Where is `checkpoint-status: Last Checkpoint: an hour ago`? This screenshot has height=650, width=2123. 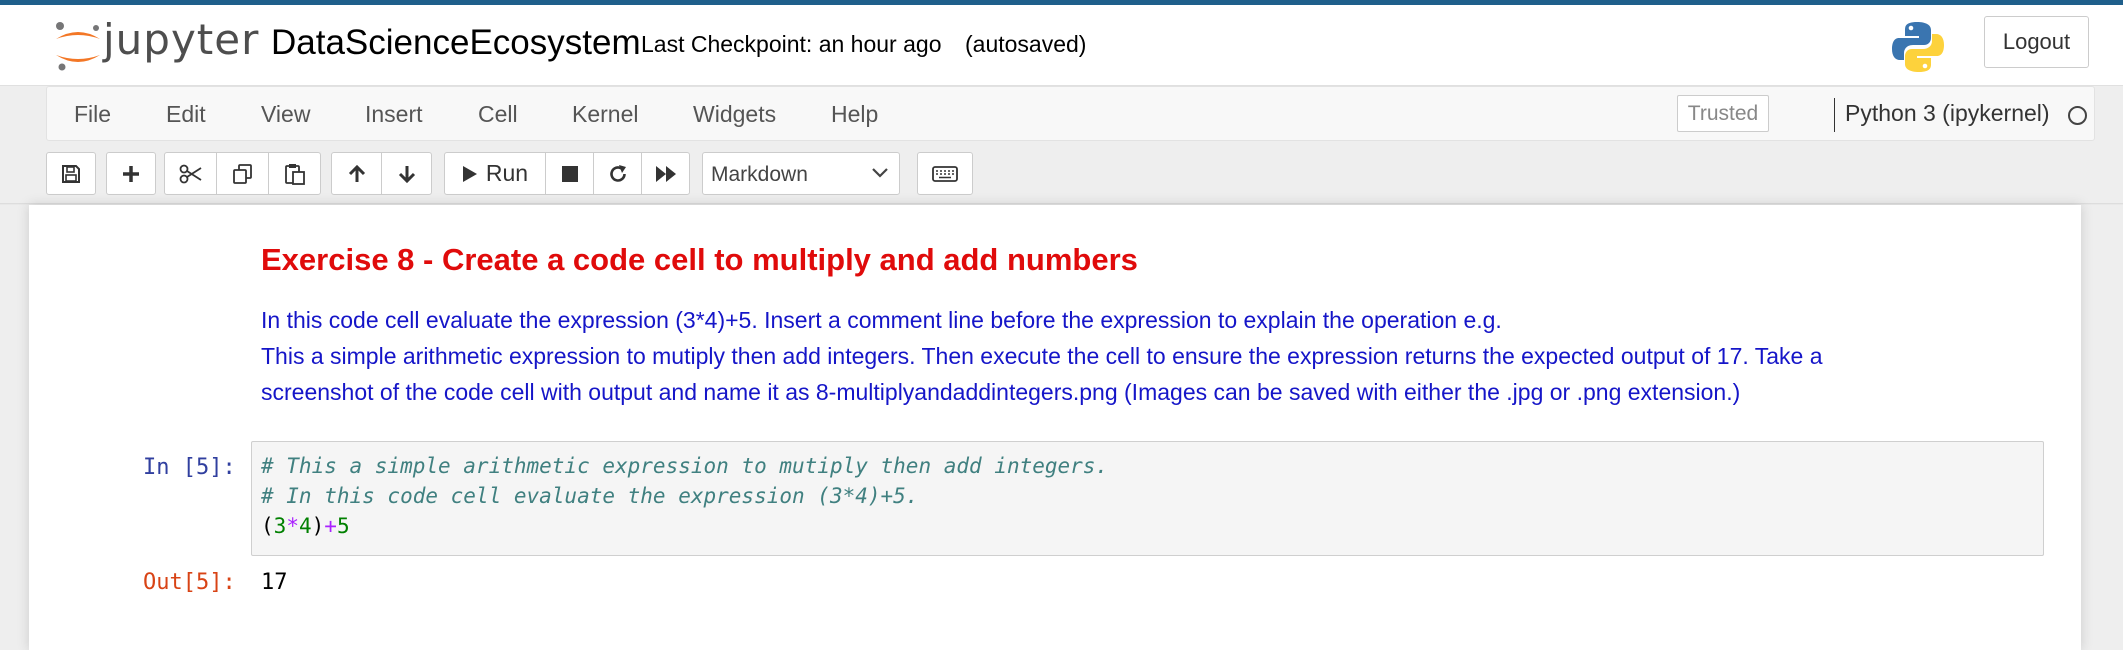 checkpoint-status: Last Checkpoint: an hour ago is located at coordinates (791, 44).